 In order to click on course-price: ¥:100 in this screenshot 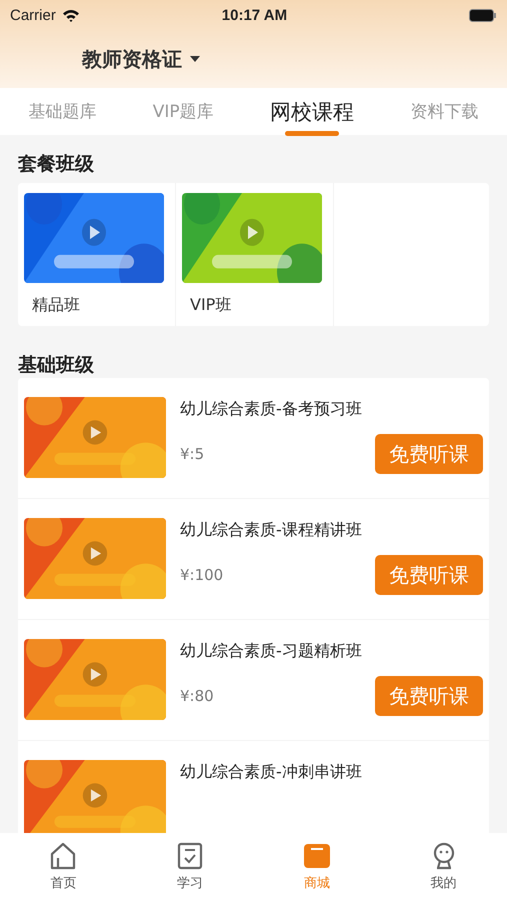, I will do `click(202, 575)`.